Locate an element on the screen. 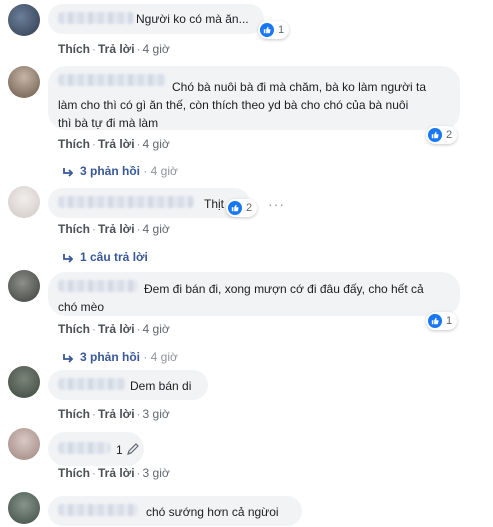  comment-text: Dem bán di is located at coordinates (161, 386).